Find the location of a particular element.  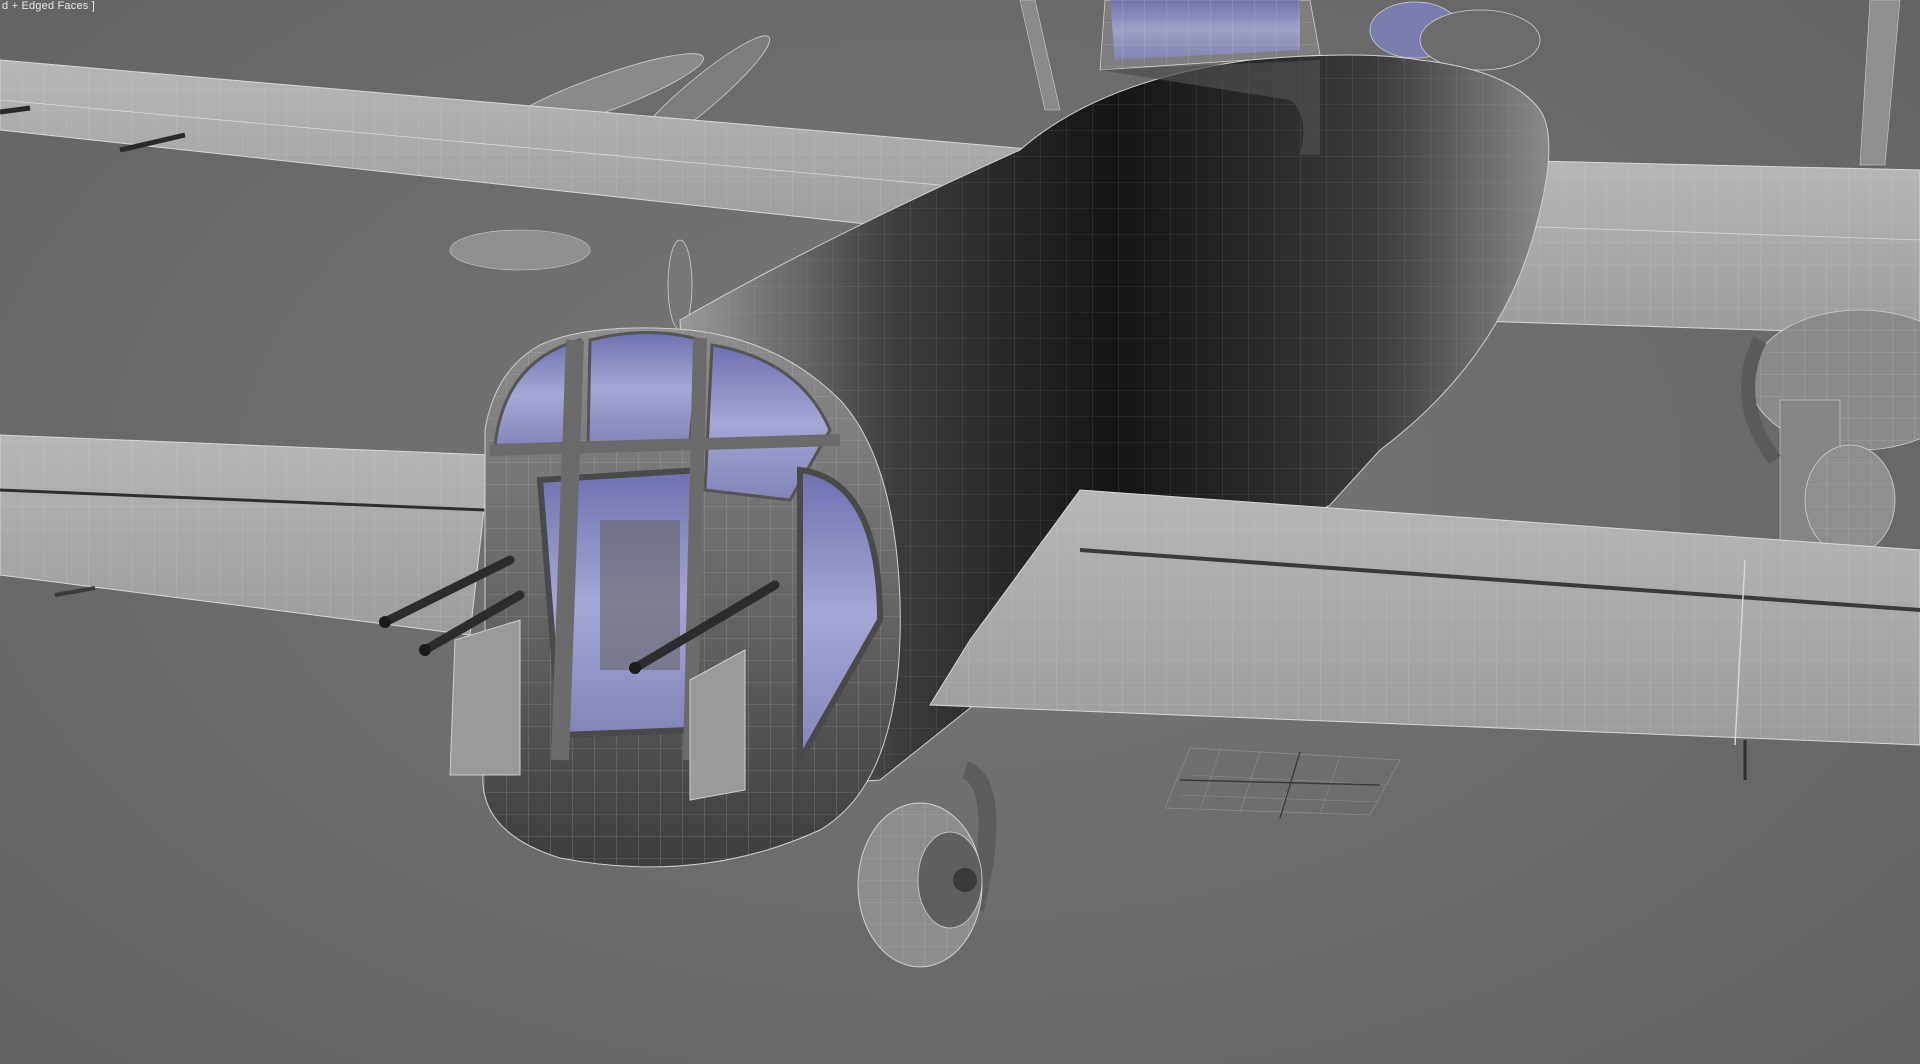

landing-gear-wheel is located at coordinates (927, 864).